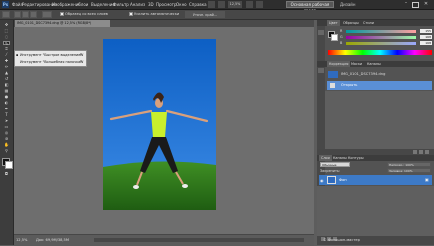 Image resolution: width=434 pixels, height=246 pixels. I want to click on layer-name: Фон, so click(343, 180).